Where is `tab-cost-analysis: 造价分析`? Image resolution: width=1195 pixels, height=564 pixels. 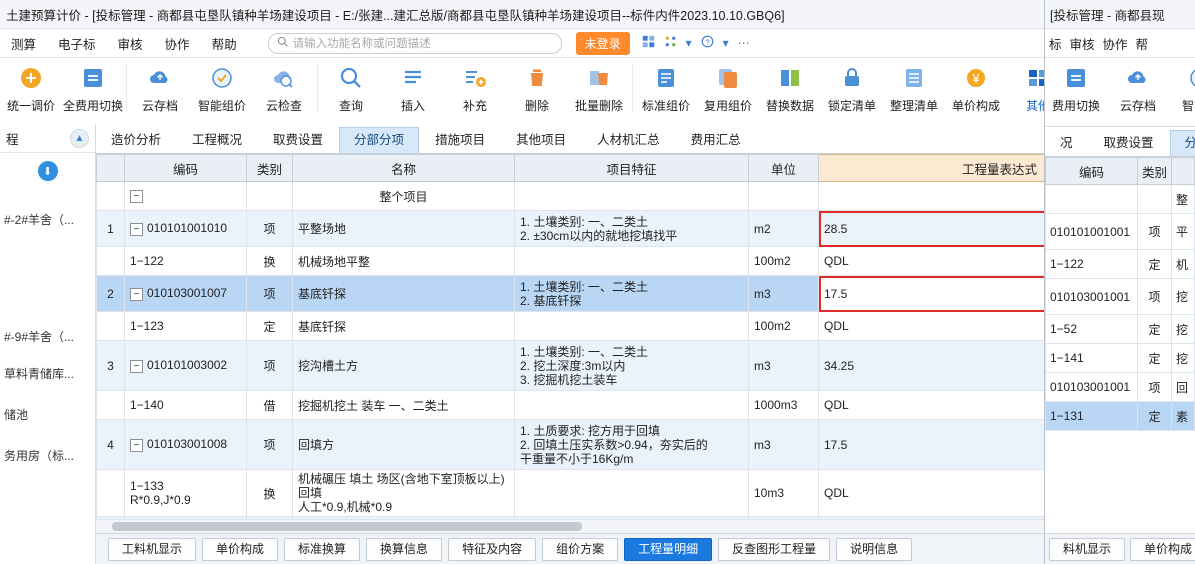
tab-cost-analysis: 造价分析 is located at coordinates (136, 140).